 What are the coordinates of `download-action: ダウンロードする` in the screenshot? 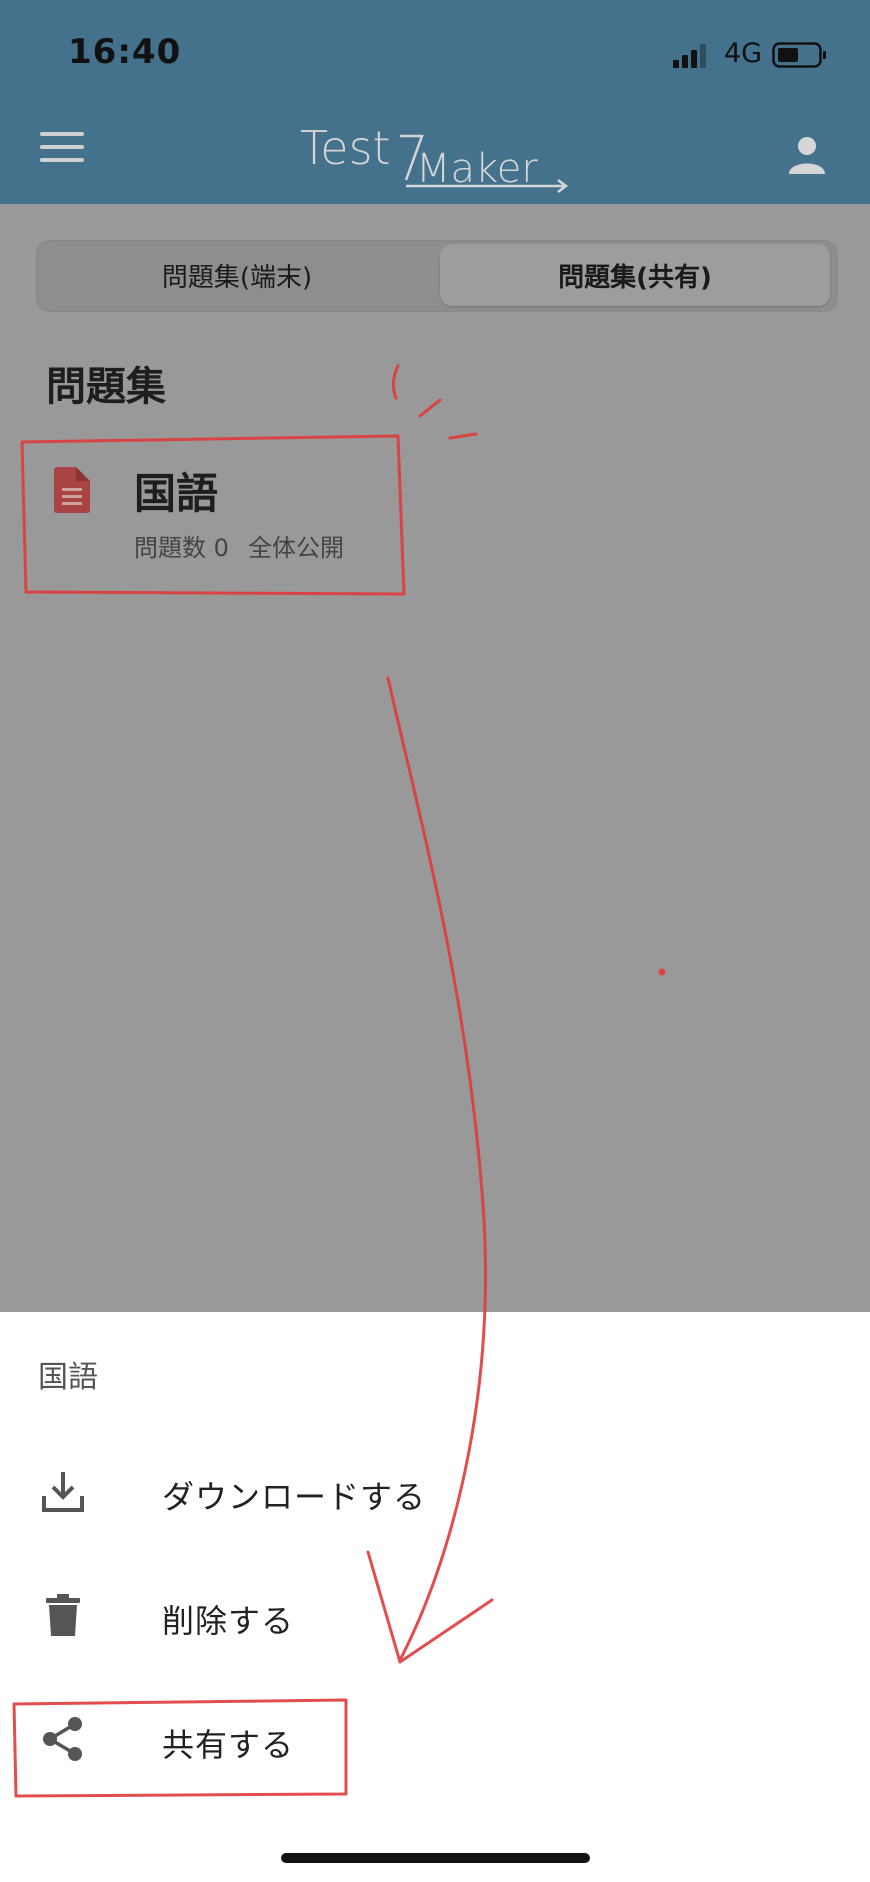 It's located at (435, 1493).